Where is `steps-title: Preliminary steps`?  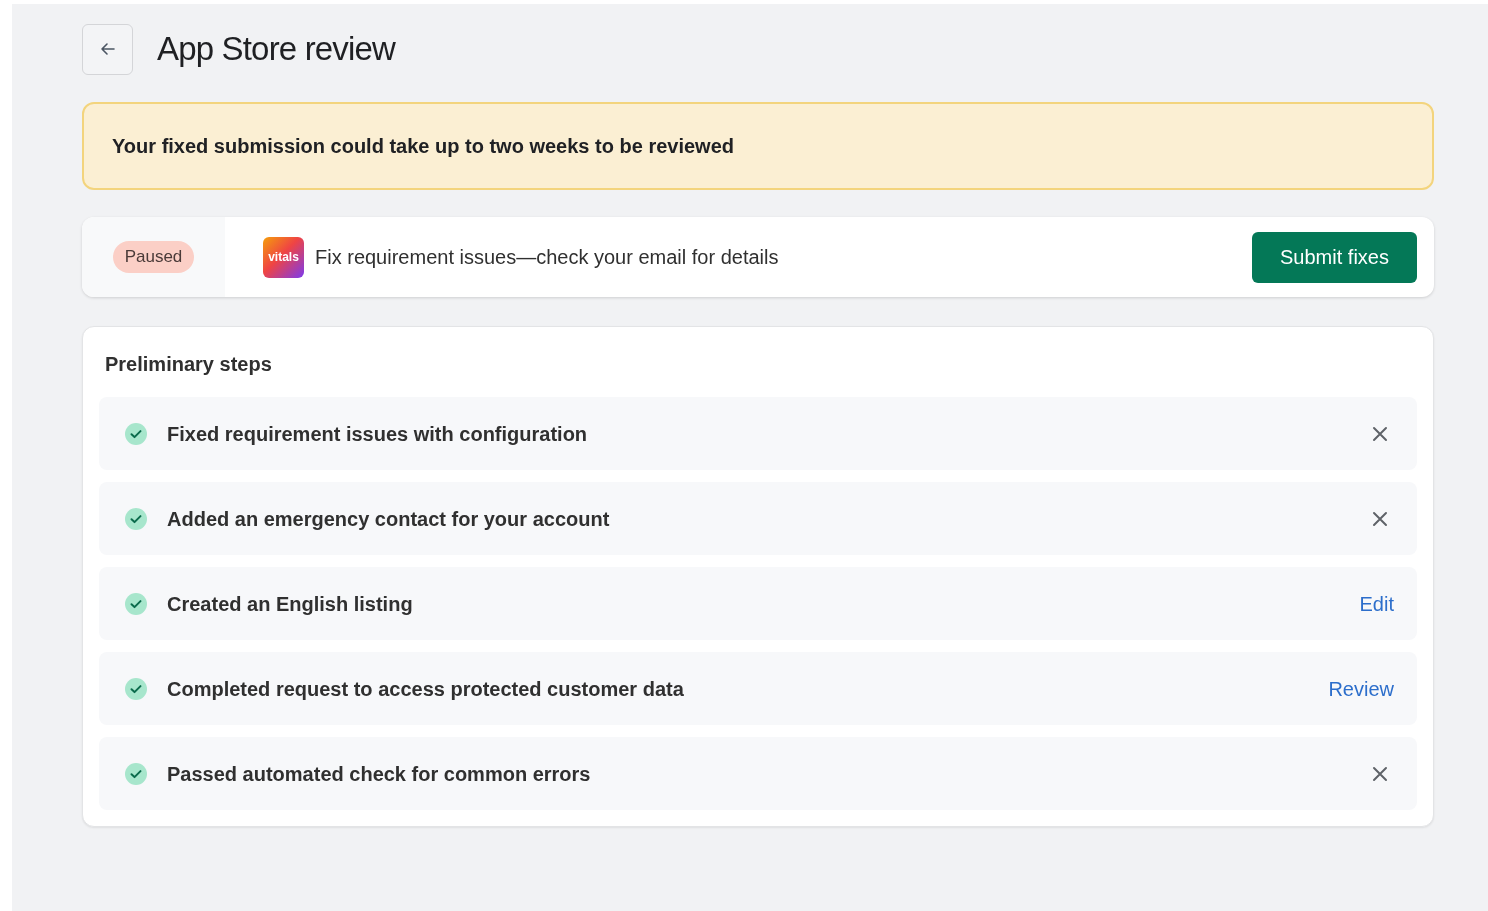
steps-title: Preliminary steps is located at coordinates (188, 364).